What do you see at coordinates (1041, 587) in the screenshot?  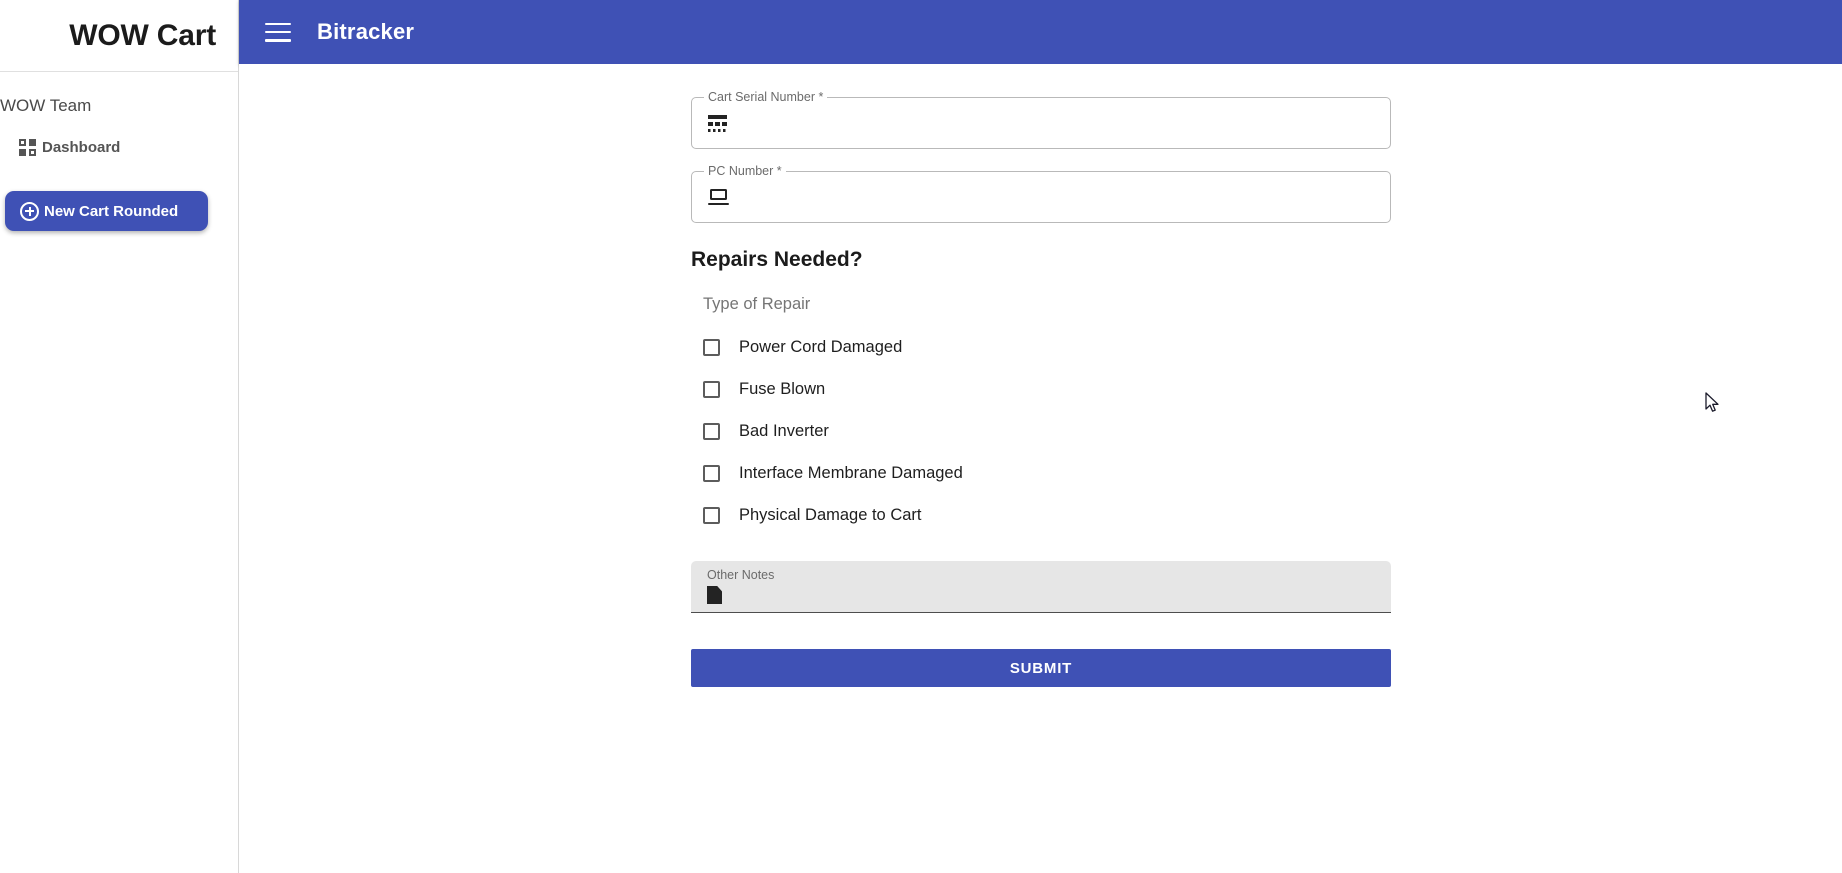 I see `other-notes-field: Other Notes` at bounding box center [1041, 587].